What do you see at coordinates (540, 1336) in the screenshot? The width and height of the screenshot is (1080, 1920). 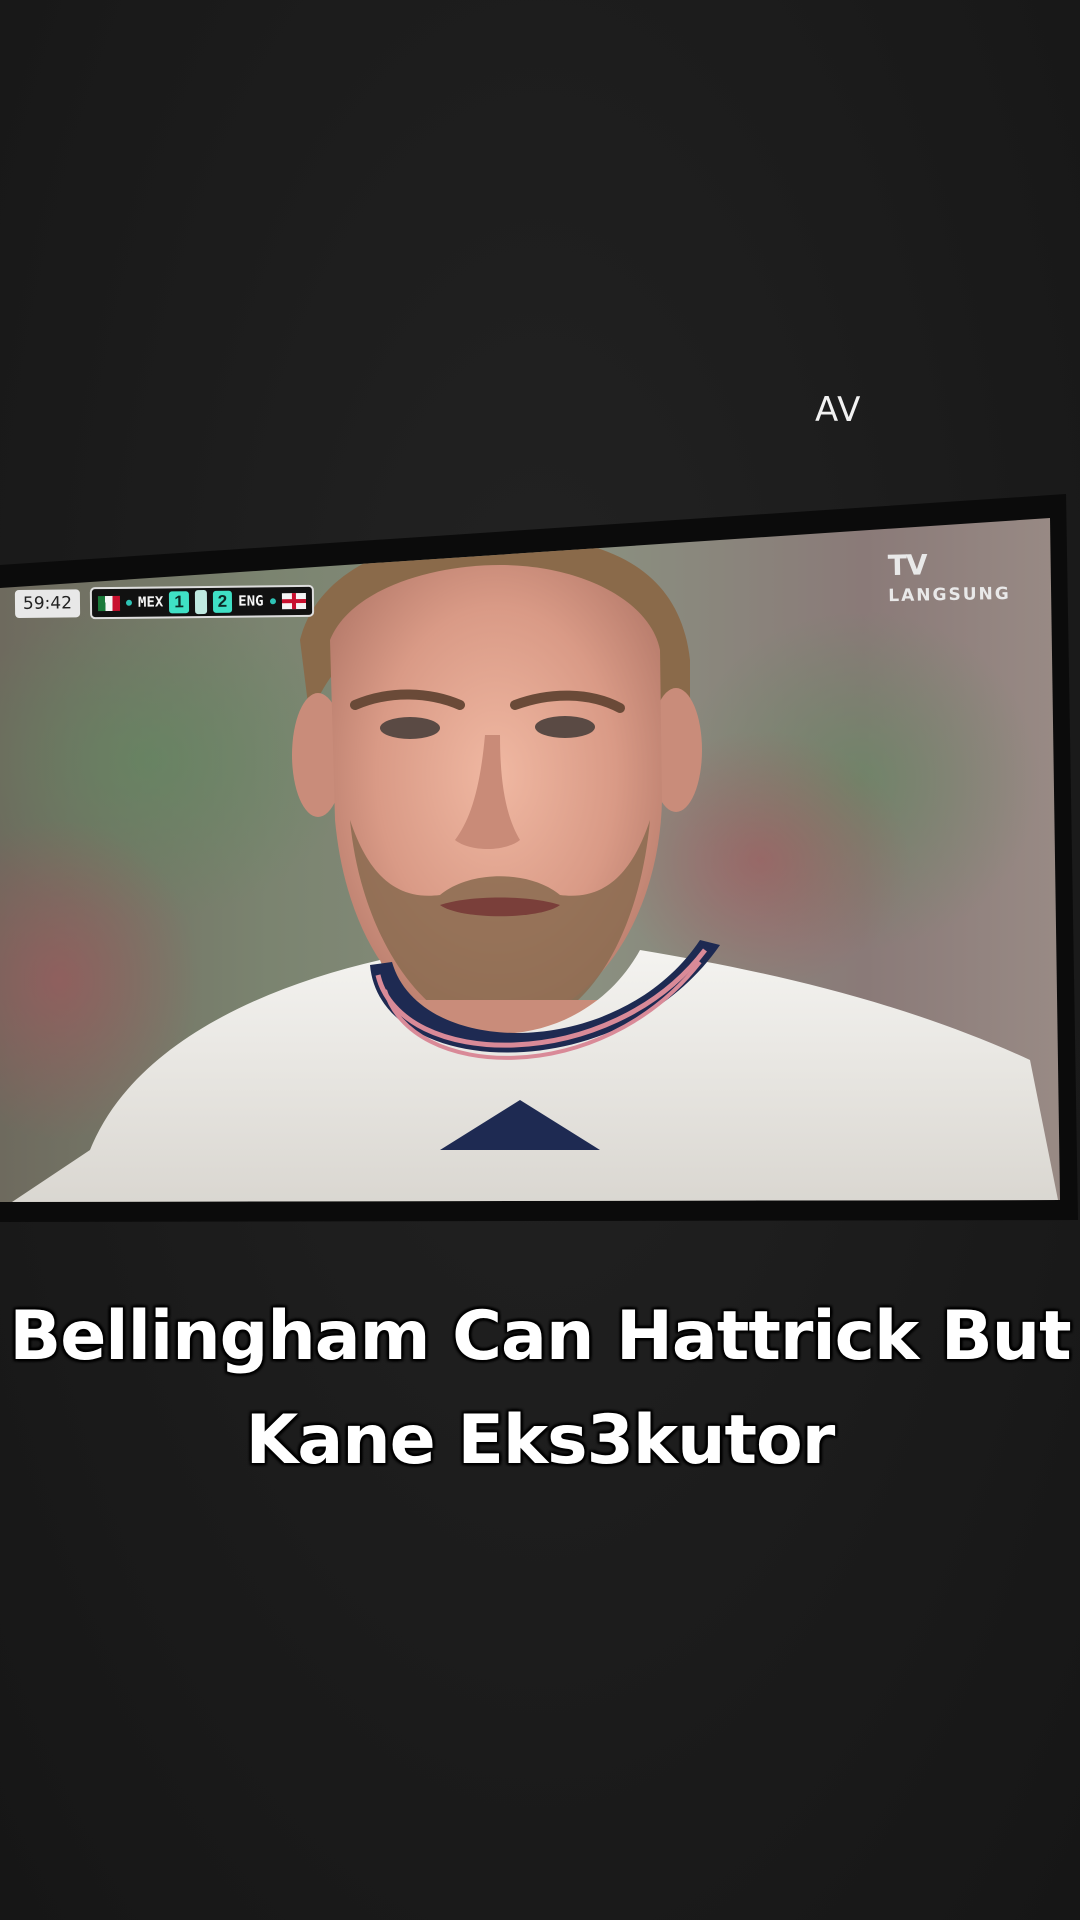 I see `caption-line-1: Bellingham Can Hattrick But` at bounding box center [540, 1336].